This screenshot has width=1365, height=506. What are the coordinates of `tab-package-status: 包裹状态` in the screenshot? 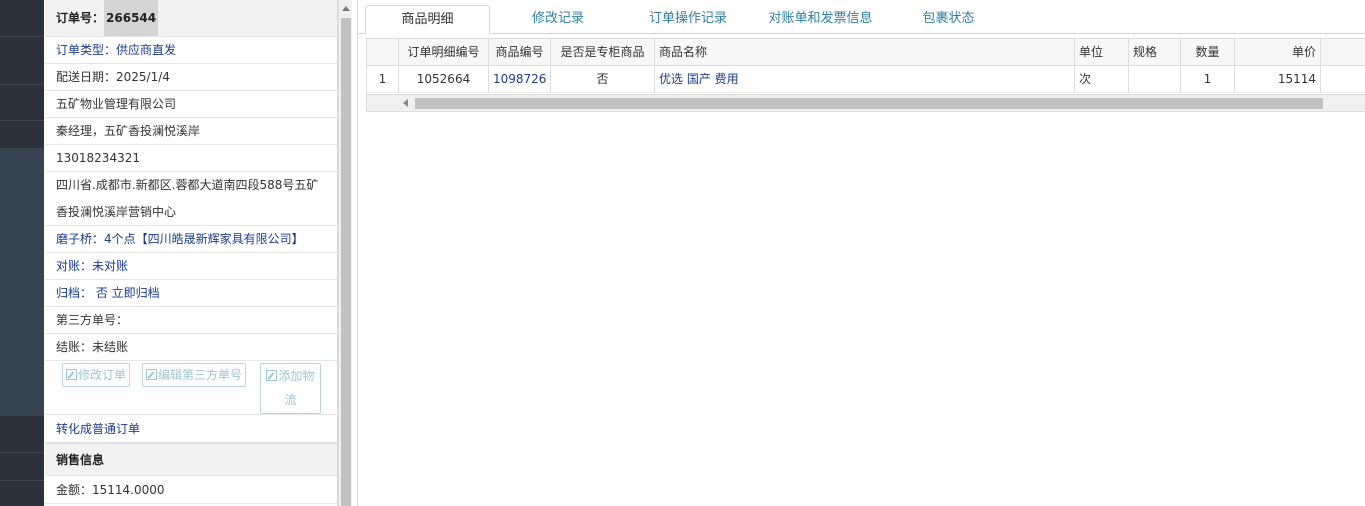 It's located at (948, 19).